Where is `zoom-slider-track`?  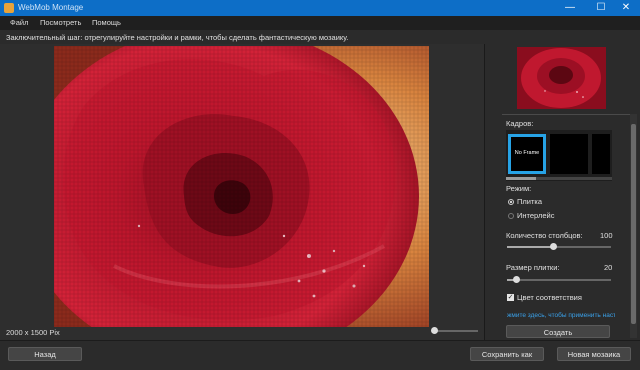
zoom-slider-track is located at coordinates (456, 331).